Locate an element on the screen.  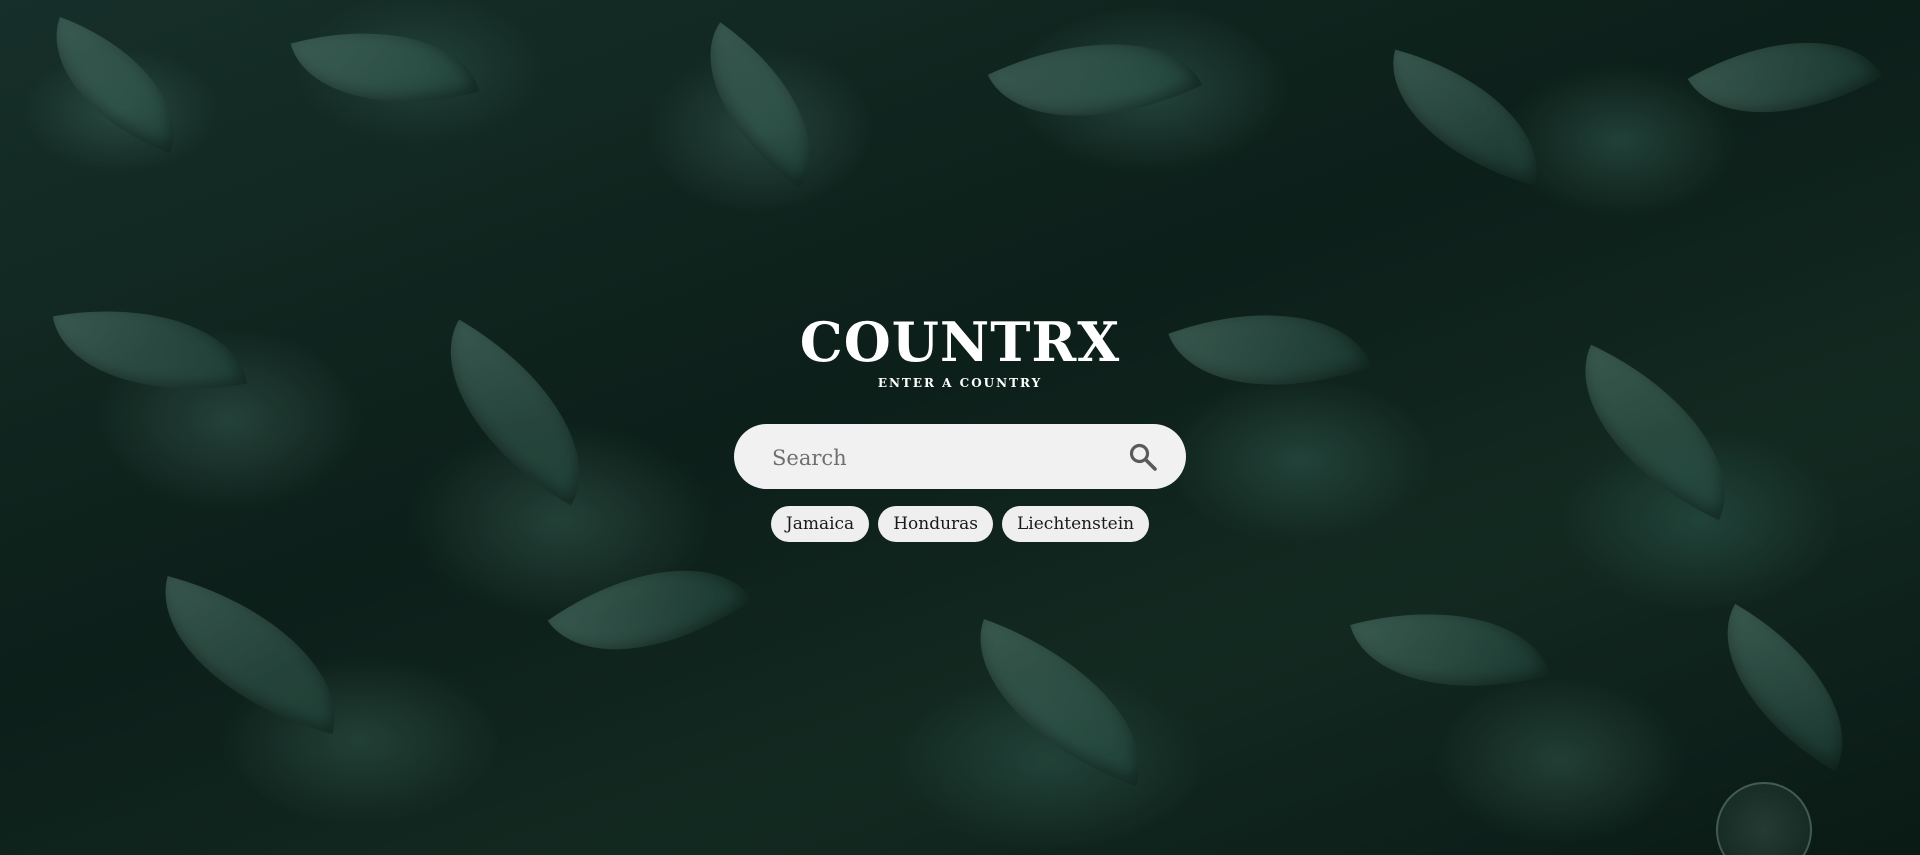
app-title: COUNTRX is located at coordinates (960, 342).